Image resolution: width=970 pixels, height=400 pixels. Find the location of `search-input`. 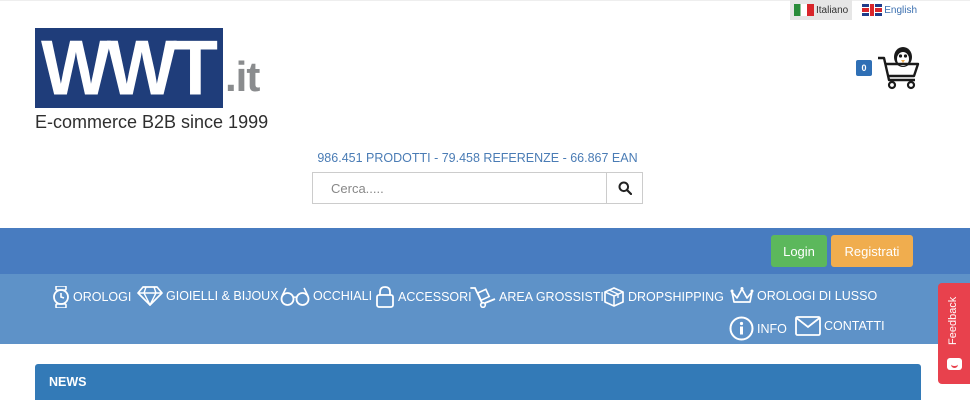

search-input is located at coordinates (459, 188).